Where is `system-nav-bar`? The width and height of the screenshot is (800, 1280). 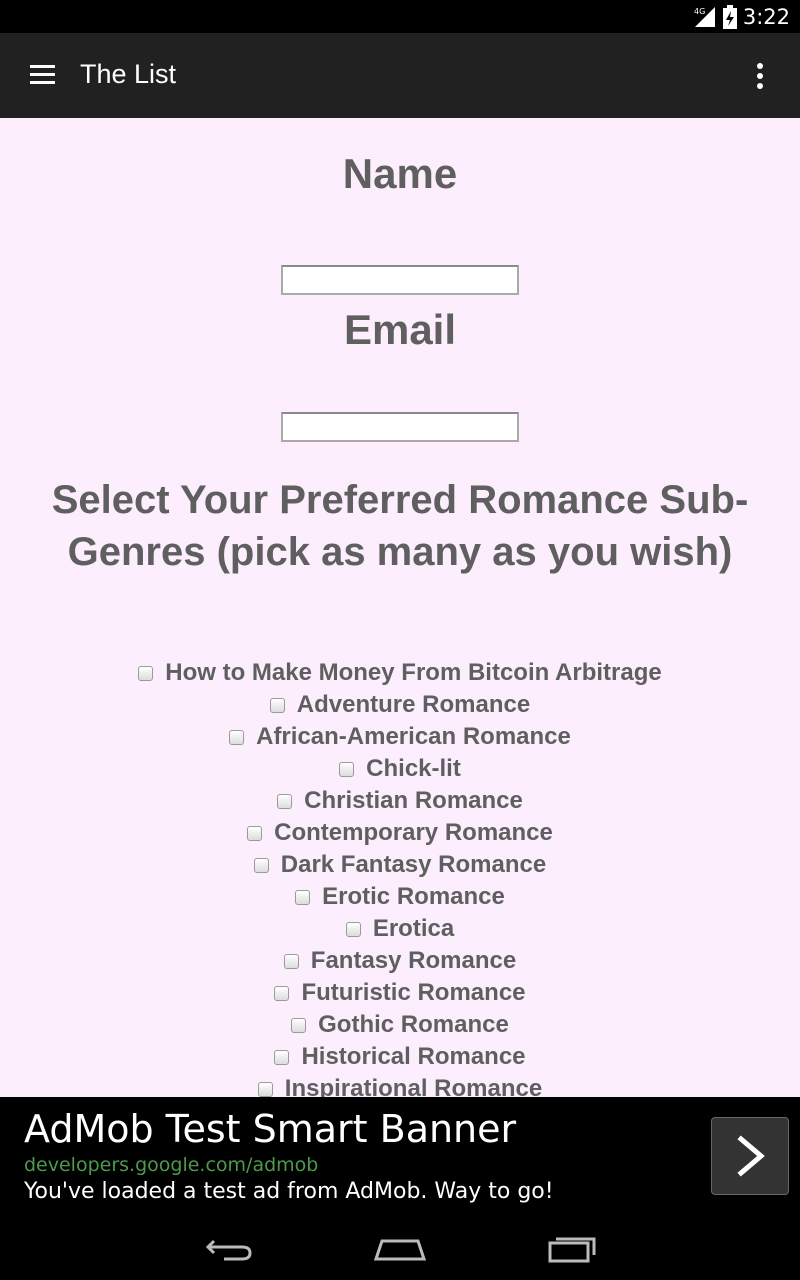 system-nav-bar is located at coordinates (400, 1248).